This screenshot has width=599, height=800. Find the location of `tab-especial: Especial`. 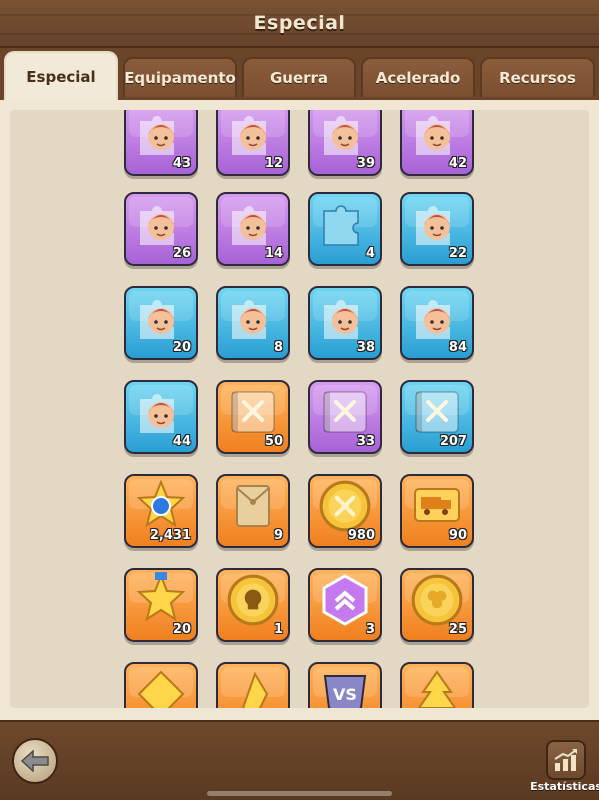

tab-especial: Especial is located at coordinates (61, 75).